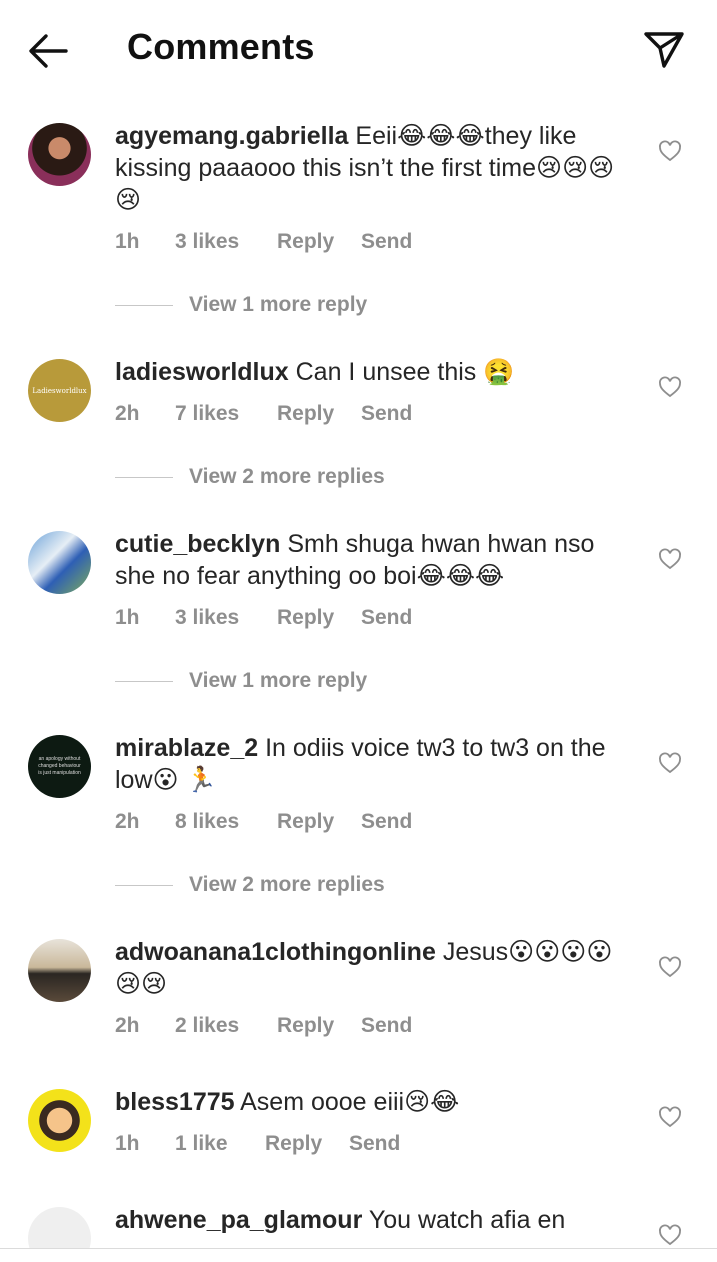  I want to click on comment-likes: 7 likes, so click(226, 414).